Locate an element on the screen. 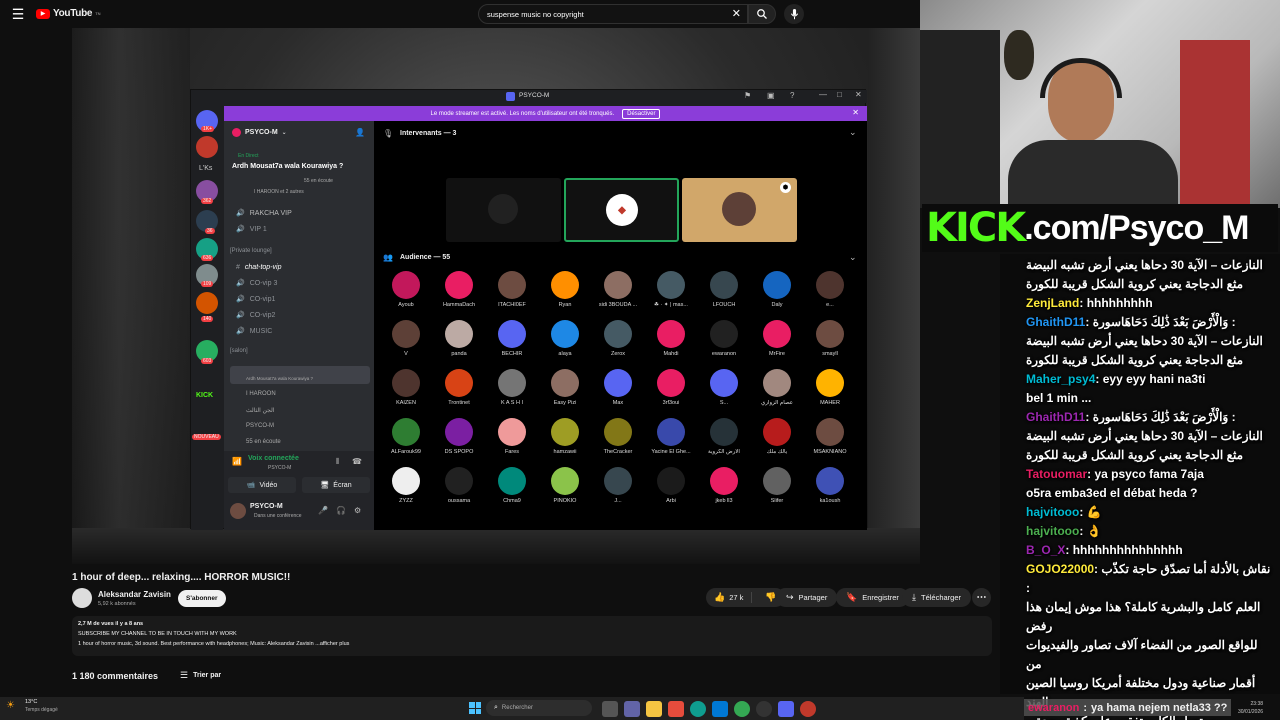 The height and width of the screenshot is (720, 1280). video-button: 📹 Vidéo is located at coordinates (262, 485).